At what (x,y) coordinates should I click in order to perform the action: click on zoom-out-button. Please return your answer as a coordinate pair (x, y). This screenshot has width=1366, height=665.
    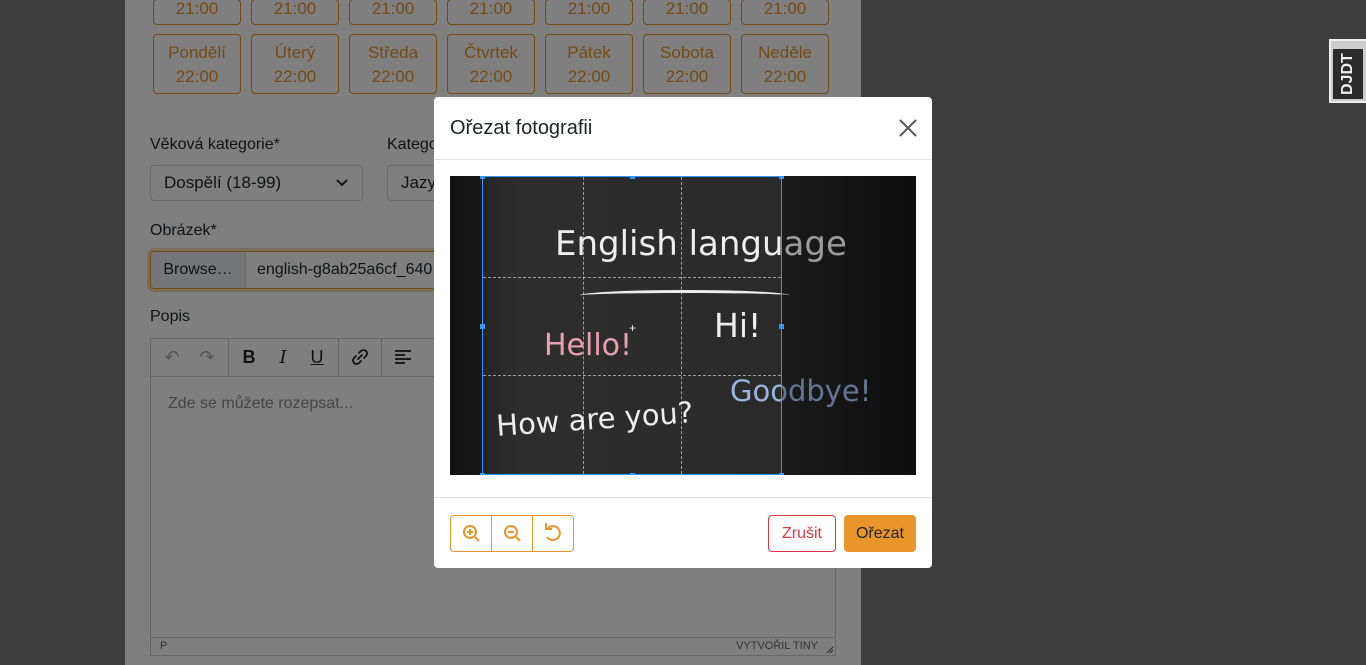
    Looking at the image, I should click on (512, 533).